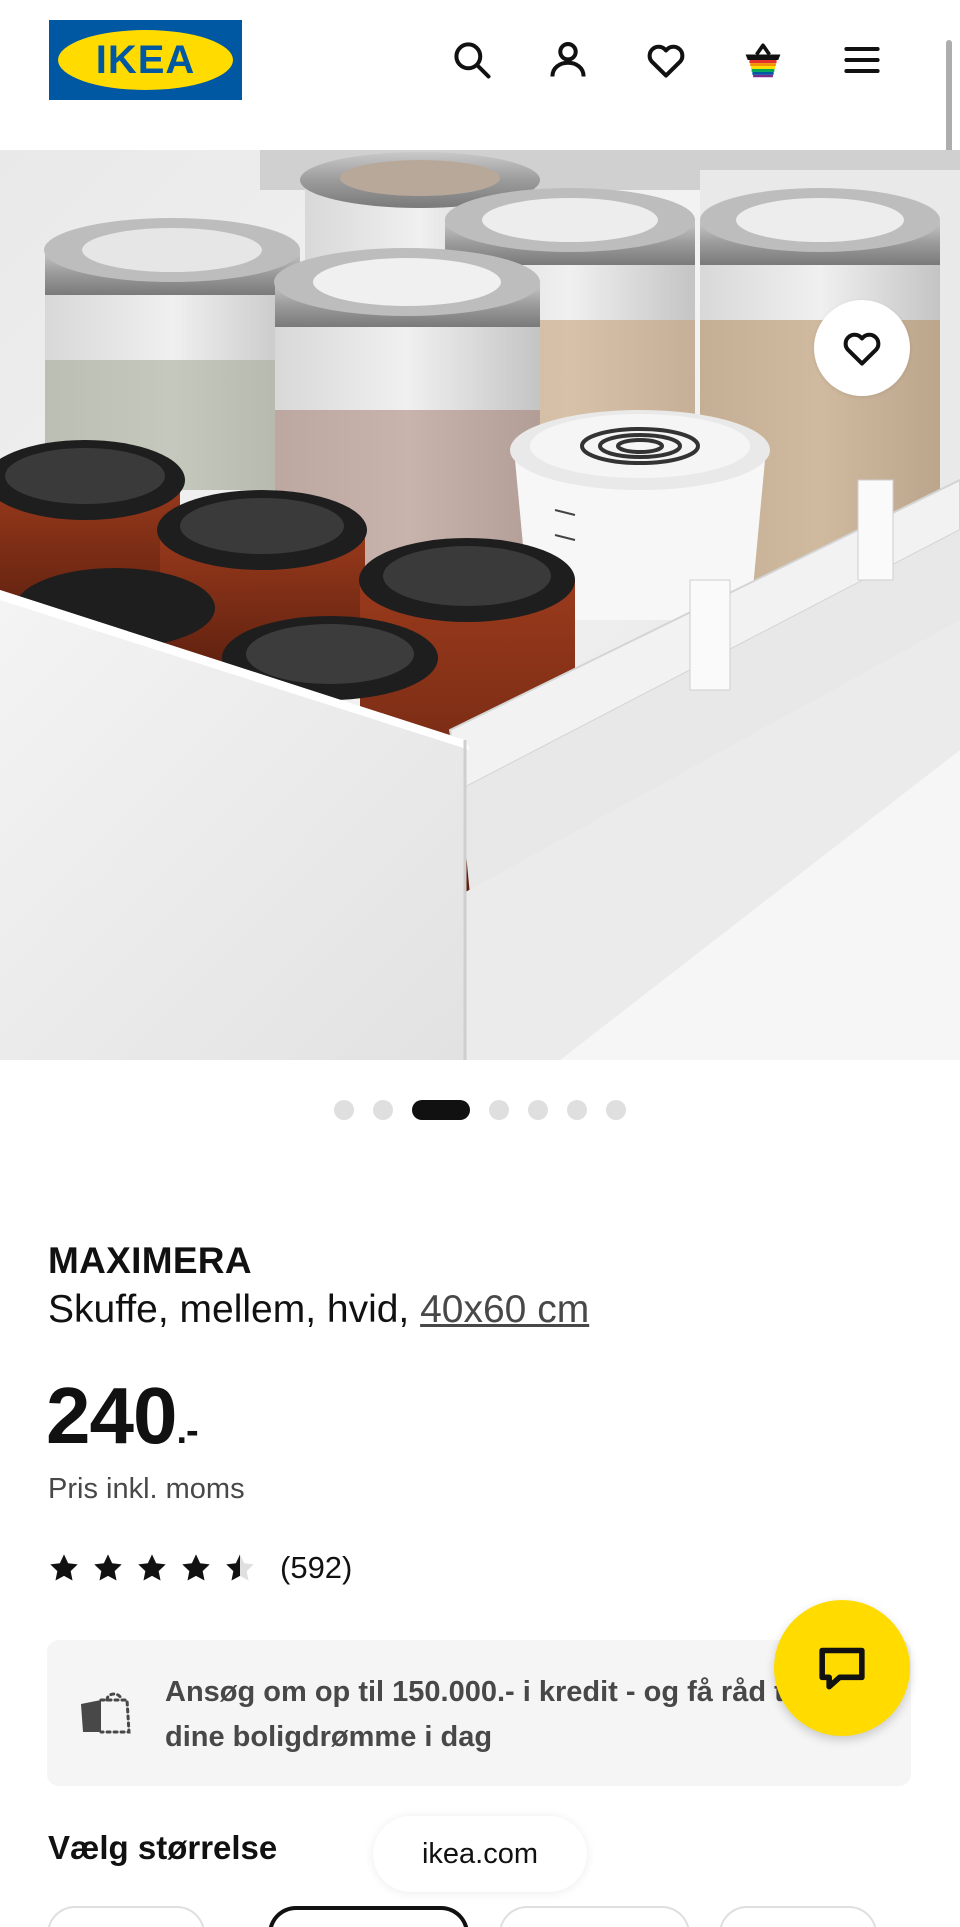 The image size is (960, 1927). I want to click on logo-text: IKEA, so click(145, 59).